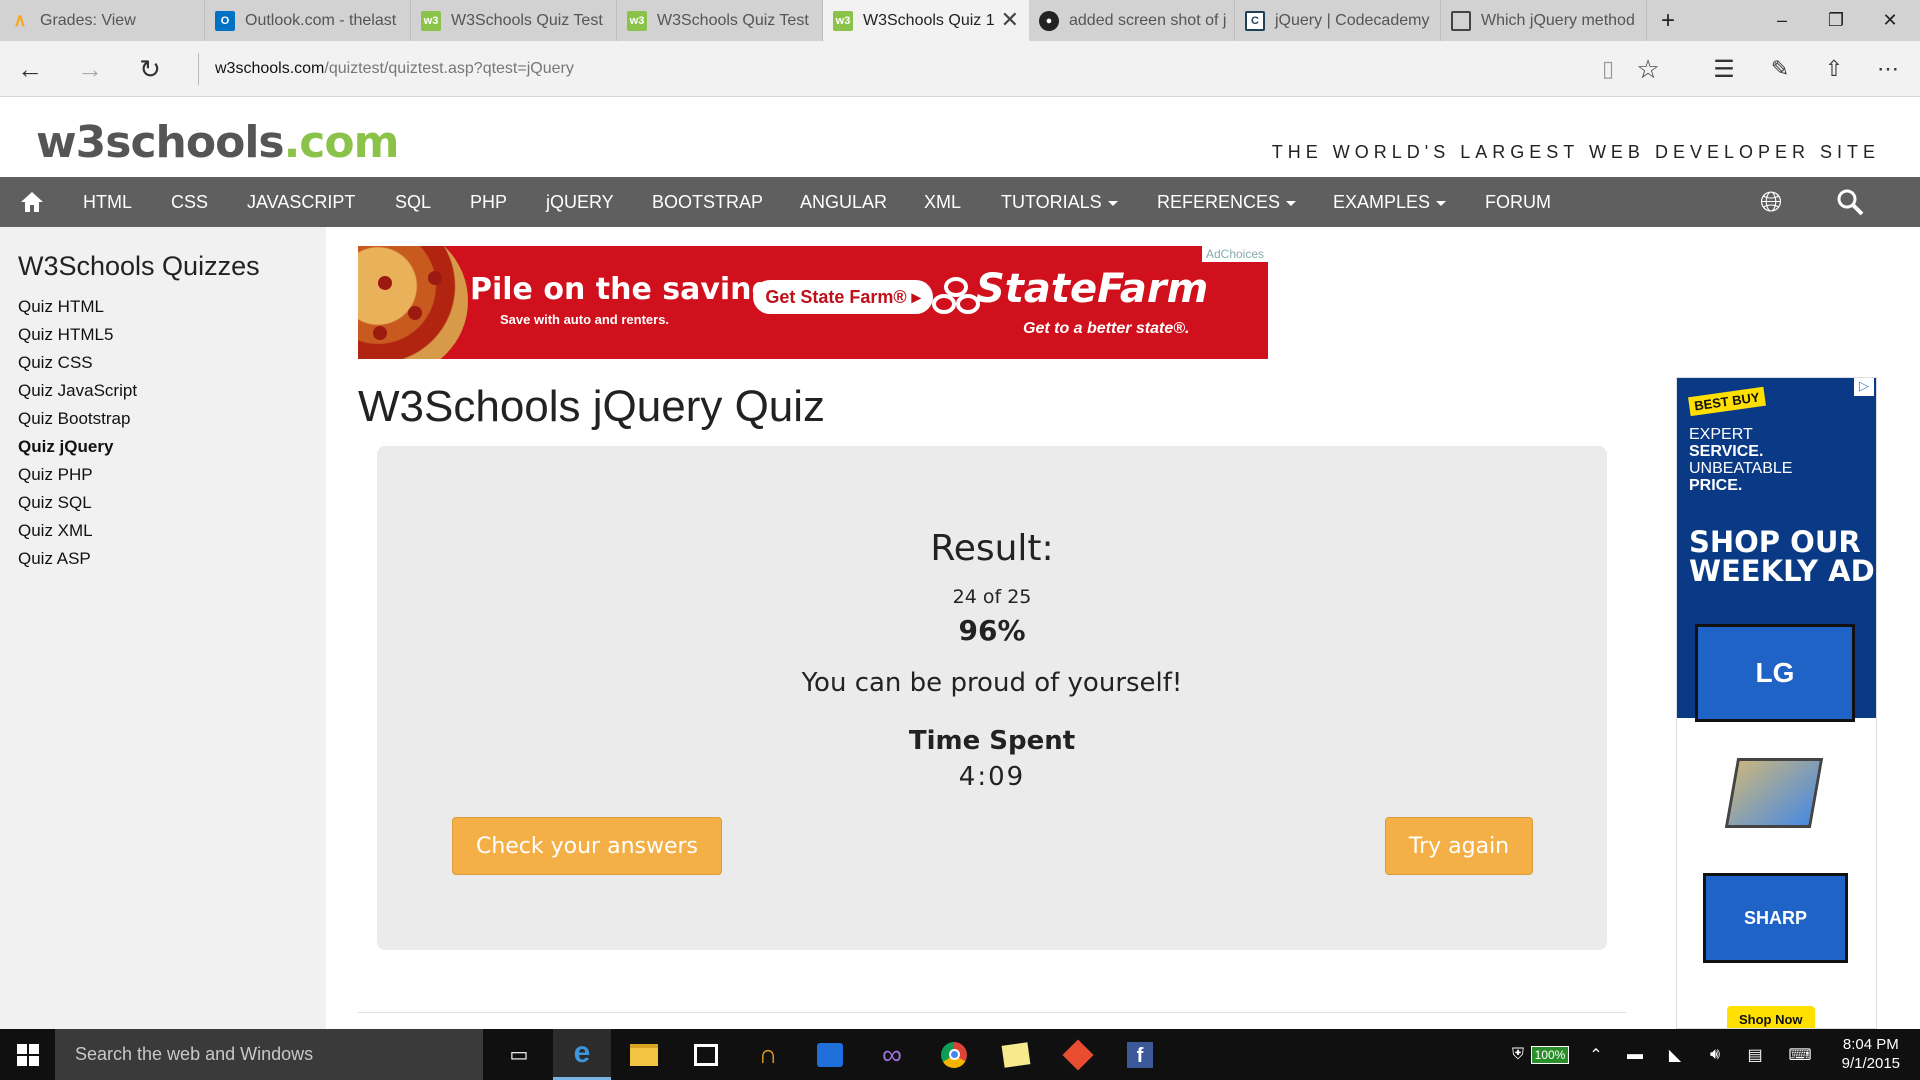 This screenshot has width=1920, height=1080. I want to click on refresh-icon: ↻, so click(150, 69).